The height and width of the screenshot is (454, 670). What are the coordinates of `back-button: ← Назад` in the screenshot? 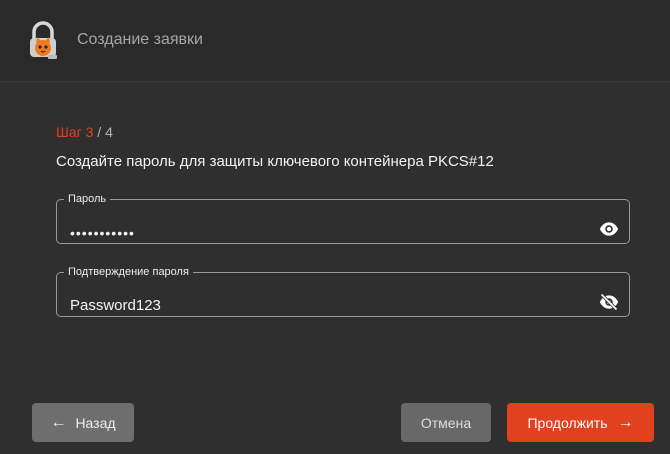 It's located at (83, 422).